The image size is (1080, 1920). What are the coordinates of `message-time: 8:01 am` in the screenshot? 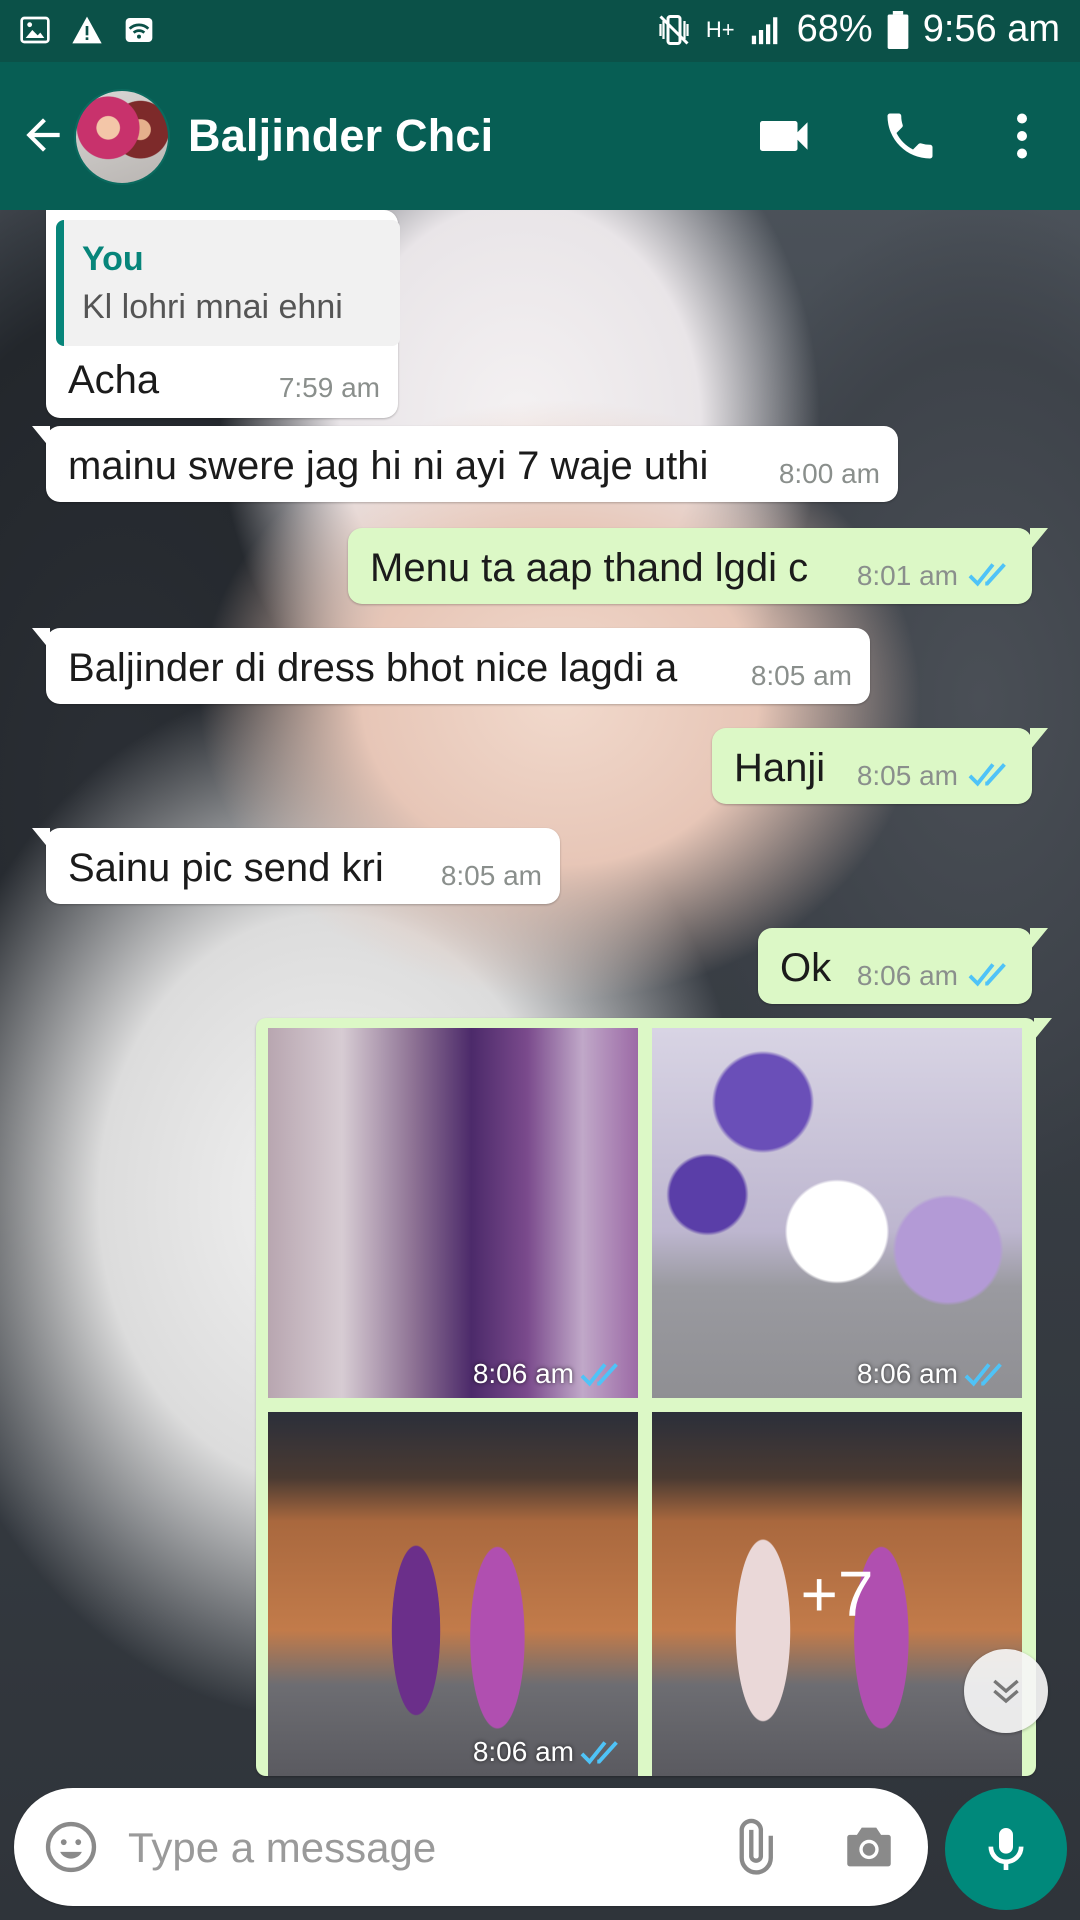 It's located at (907, 575).